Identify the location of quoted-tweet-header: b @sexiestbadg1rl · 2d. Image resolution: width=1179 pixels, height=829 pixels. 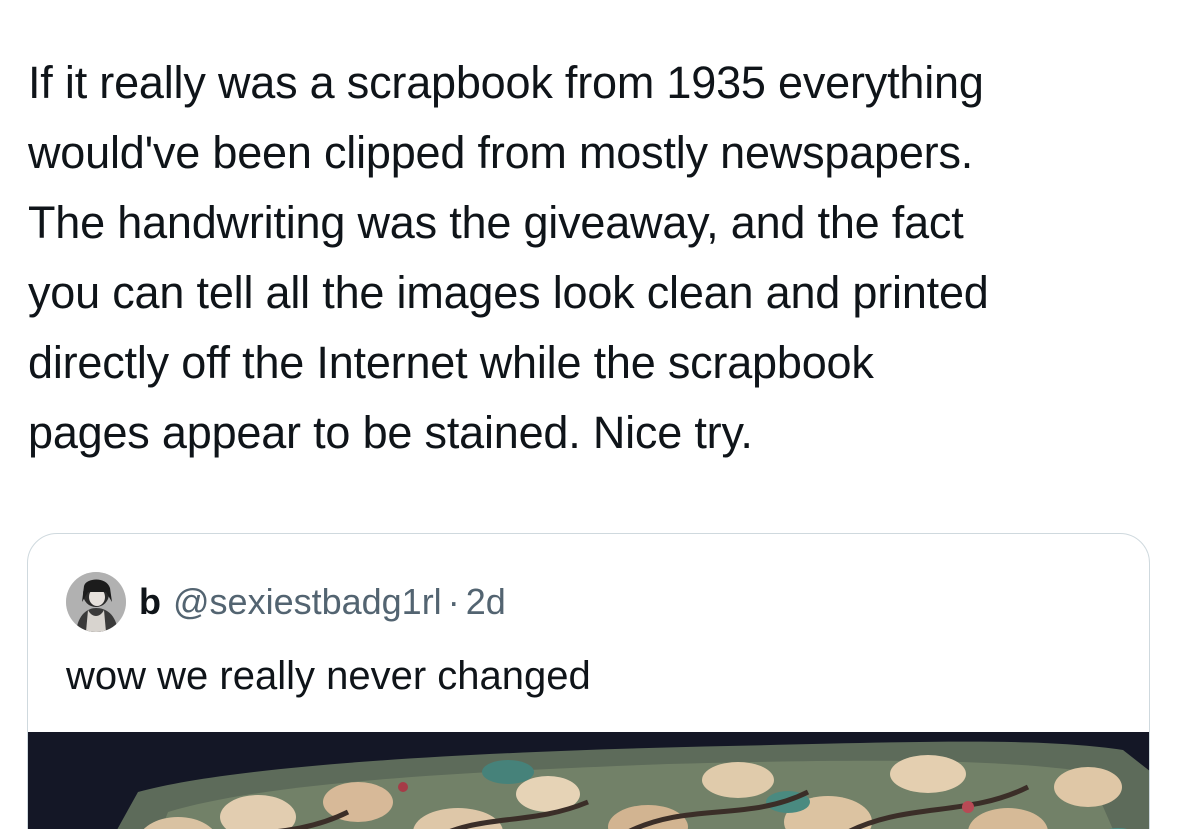
(286, 602).